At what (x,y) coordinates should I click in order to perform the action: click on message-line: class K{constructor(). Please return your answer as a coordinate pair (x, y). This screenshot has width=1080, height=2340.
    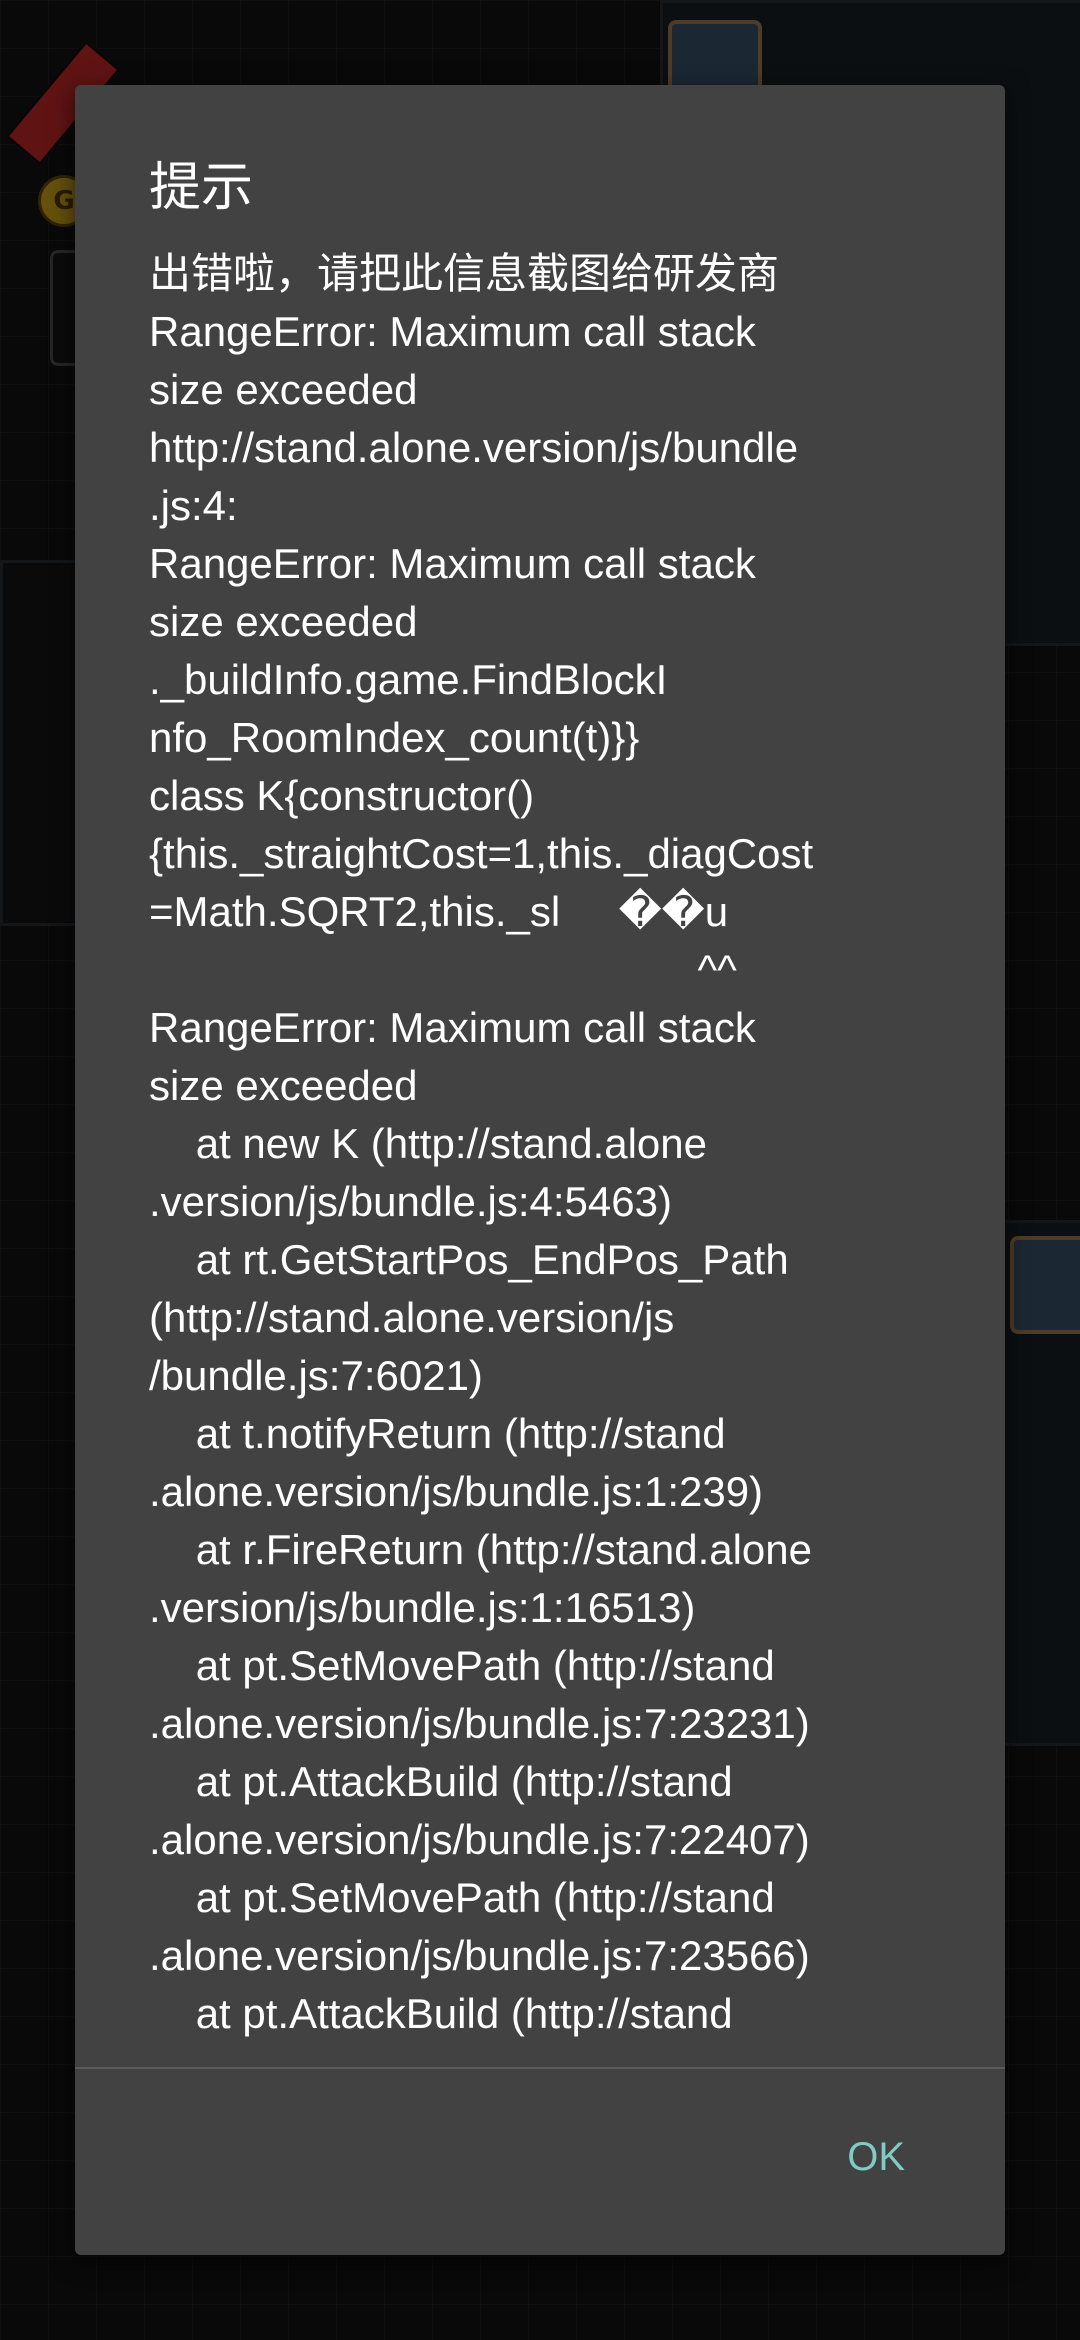
    Looking at the image, I should click on (342, 795).